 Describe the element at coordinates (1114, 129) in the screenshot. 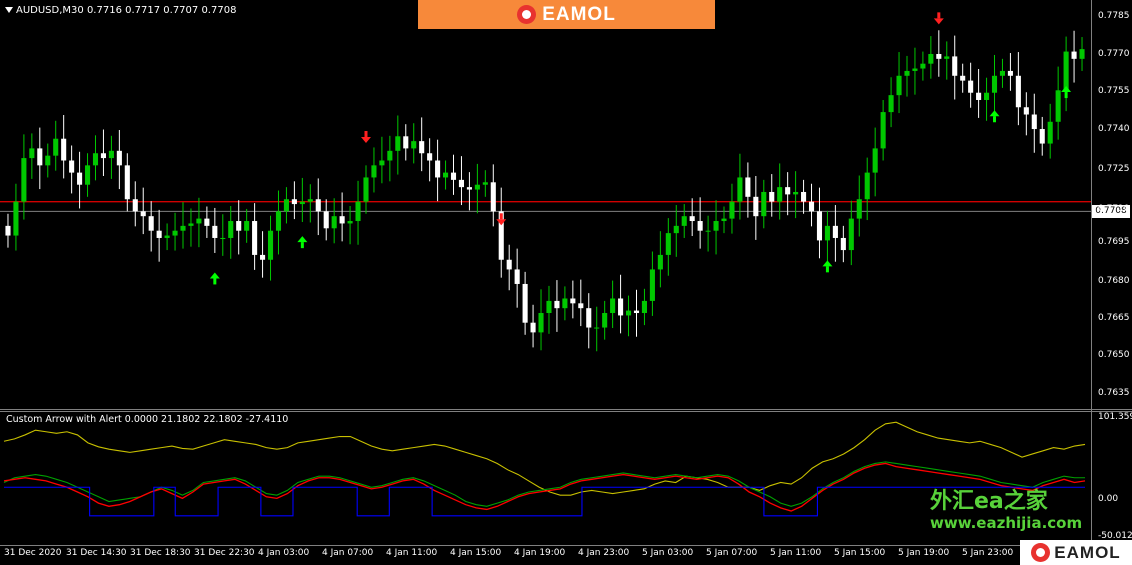

I see `price-tick-label: 0.7740` at that location.